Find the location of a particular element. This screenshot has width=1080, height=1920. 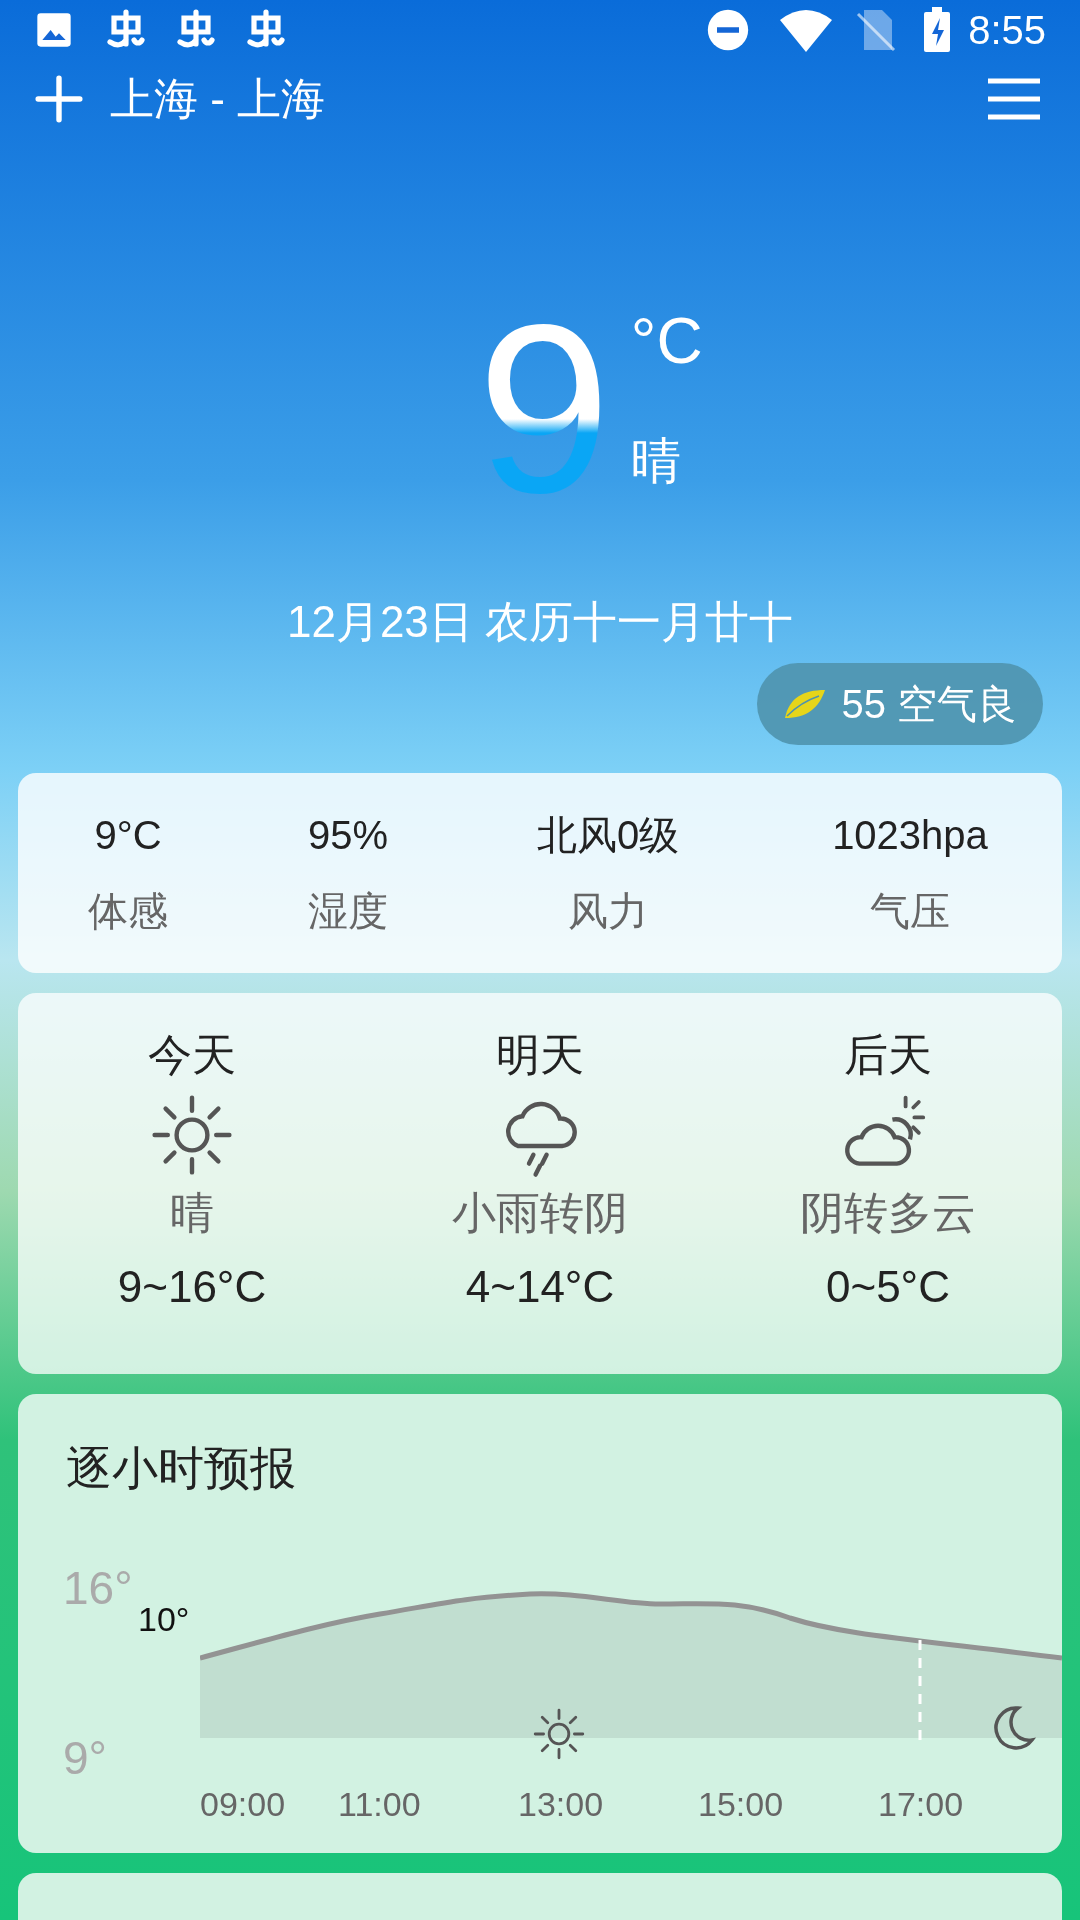

menu-button is located at coordinates (1014, 99).